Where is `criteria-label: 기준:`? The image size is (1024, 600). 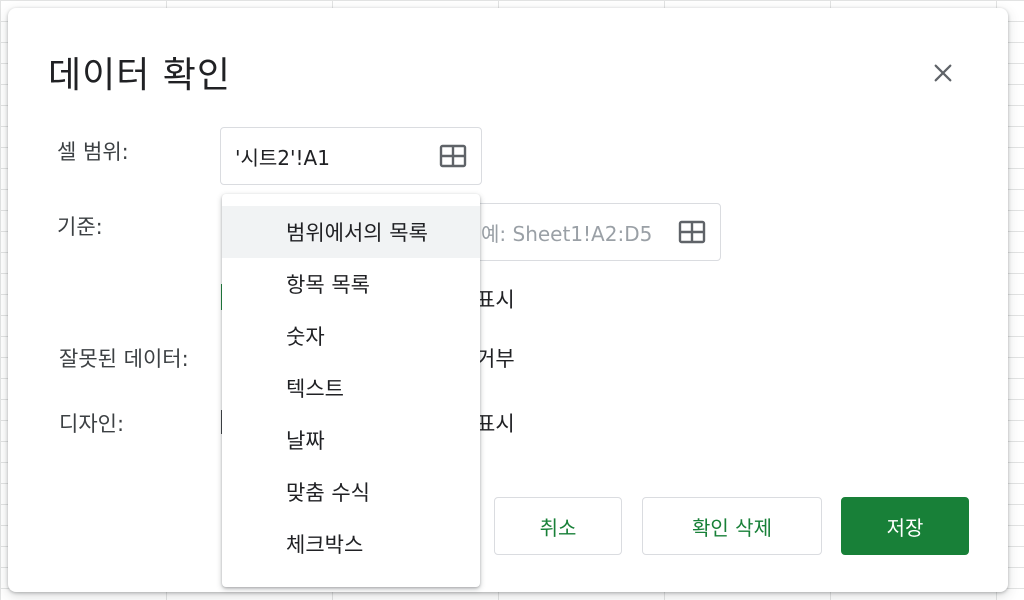 criteria-label: 기준: is located at coordinates (80, 227).